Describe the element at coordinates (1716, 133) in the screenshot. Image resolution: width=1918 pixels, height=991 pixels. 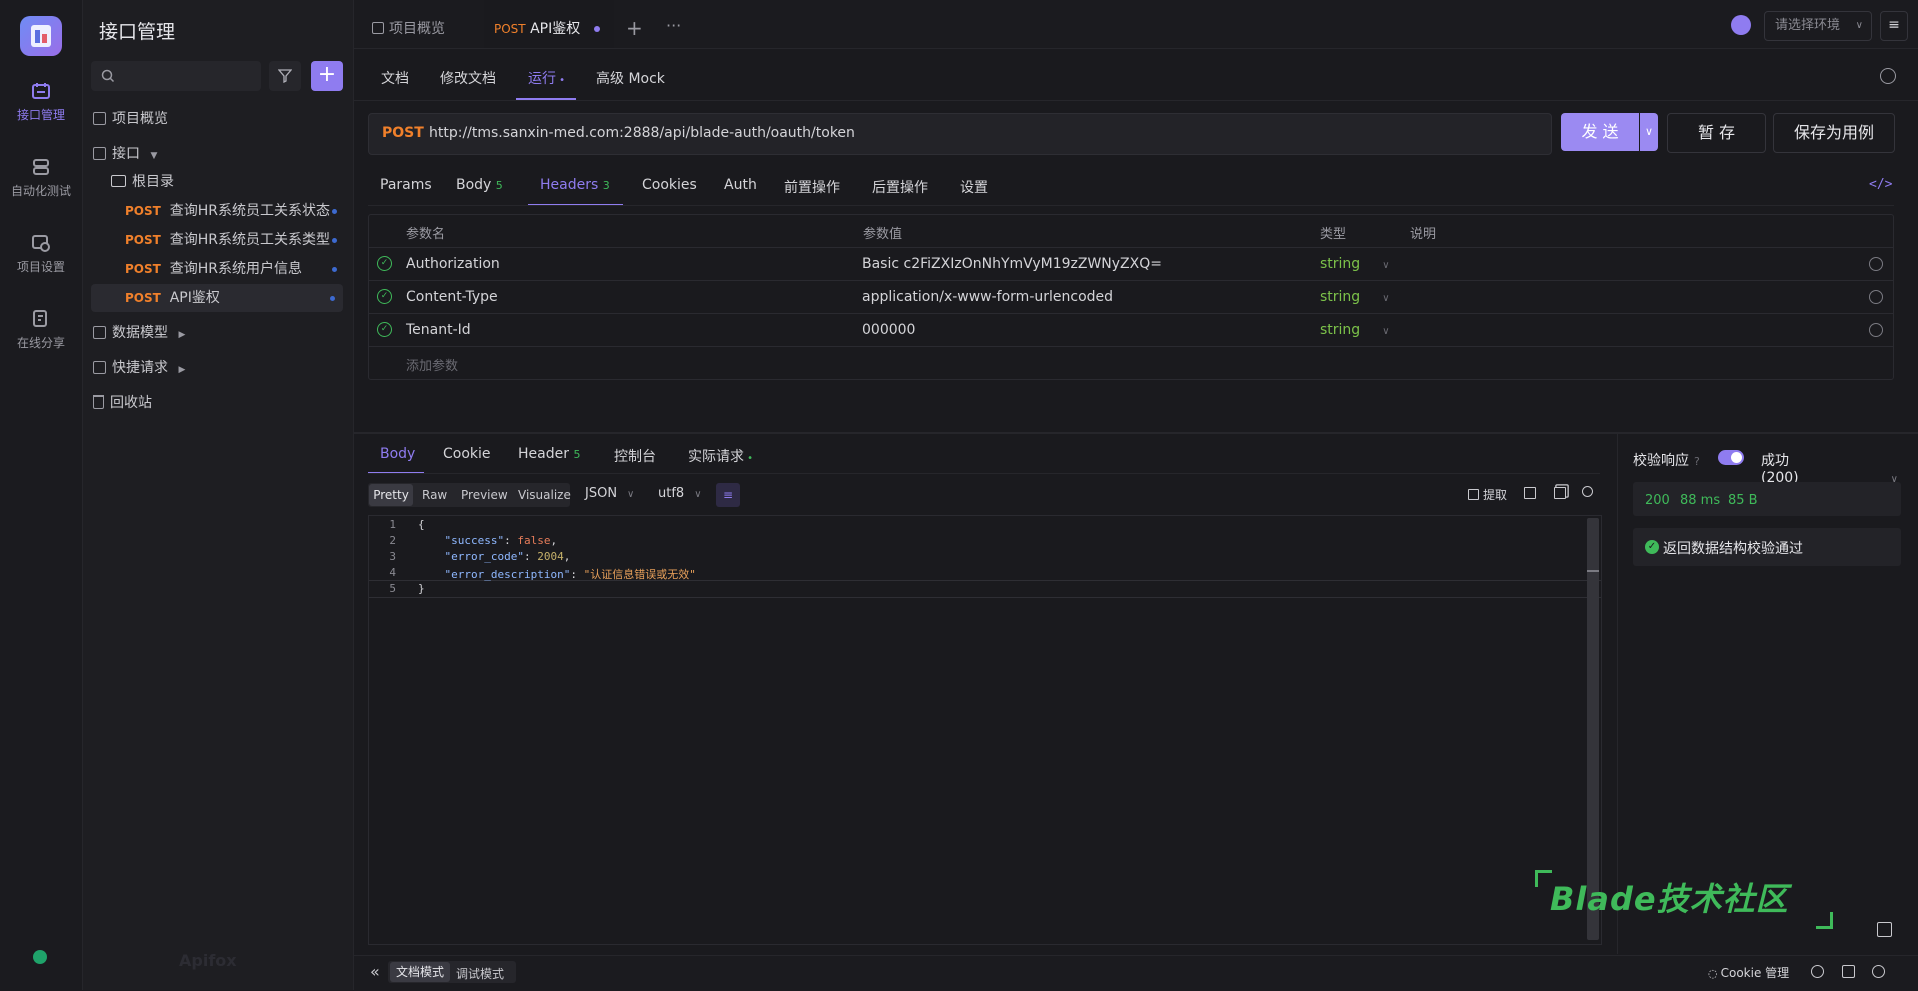
I see `save-draft-button: 暂 存` at that location.